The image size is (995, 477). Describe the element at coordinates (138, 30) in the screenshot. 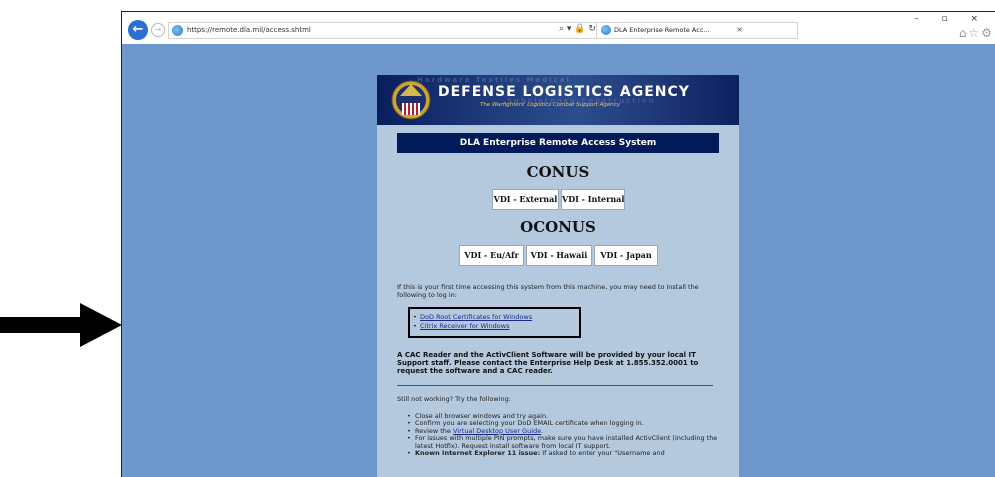

I see `back-button: ←` at that location.